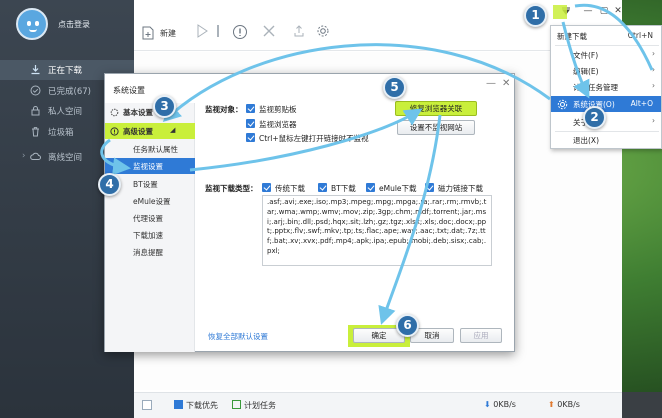  I want to click on step-badge-1: 1, so click(535, 15).